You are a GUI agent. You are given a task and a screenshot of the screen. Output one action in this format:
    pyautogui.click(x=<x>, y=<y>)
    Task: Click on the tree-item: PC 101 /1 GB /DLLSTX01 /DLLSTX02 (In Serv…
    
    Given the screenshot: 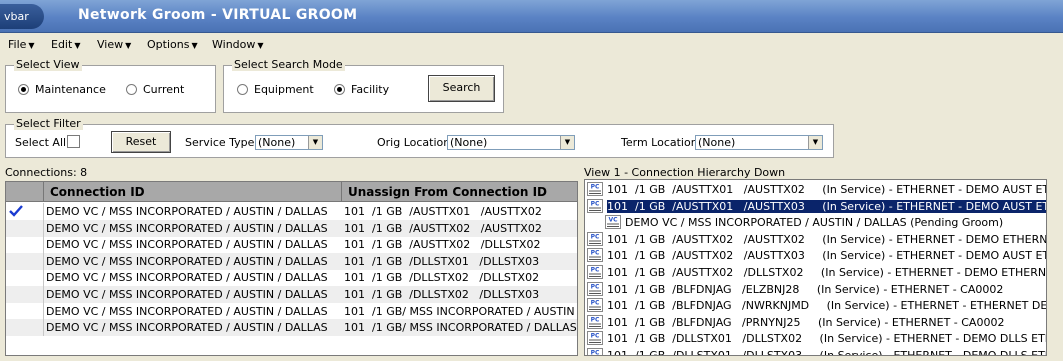 What is the action you would take?
    pyautogui.click(x=815, y=338)
    